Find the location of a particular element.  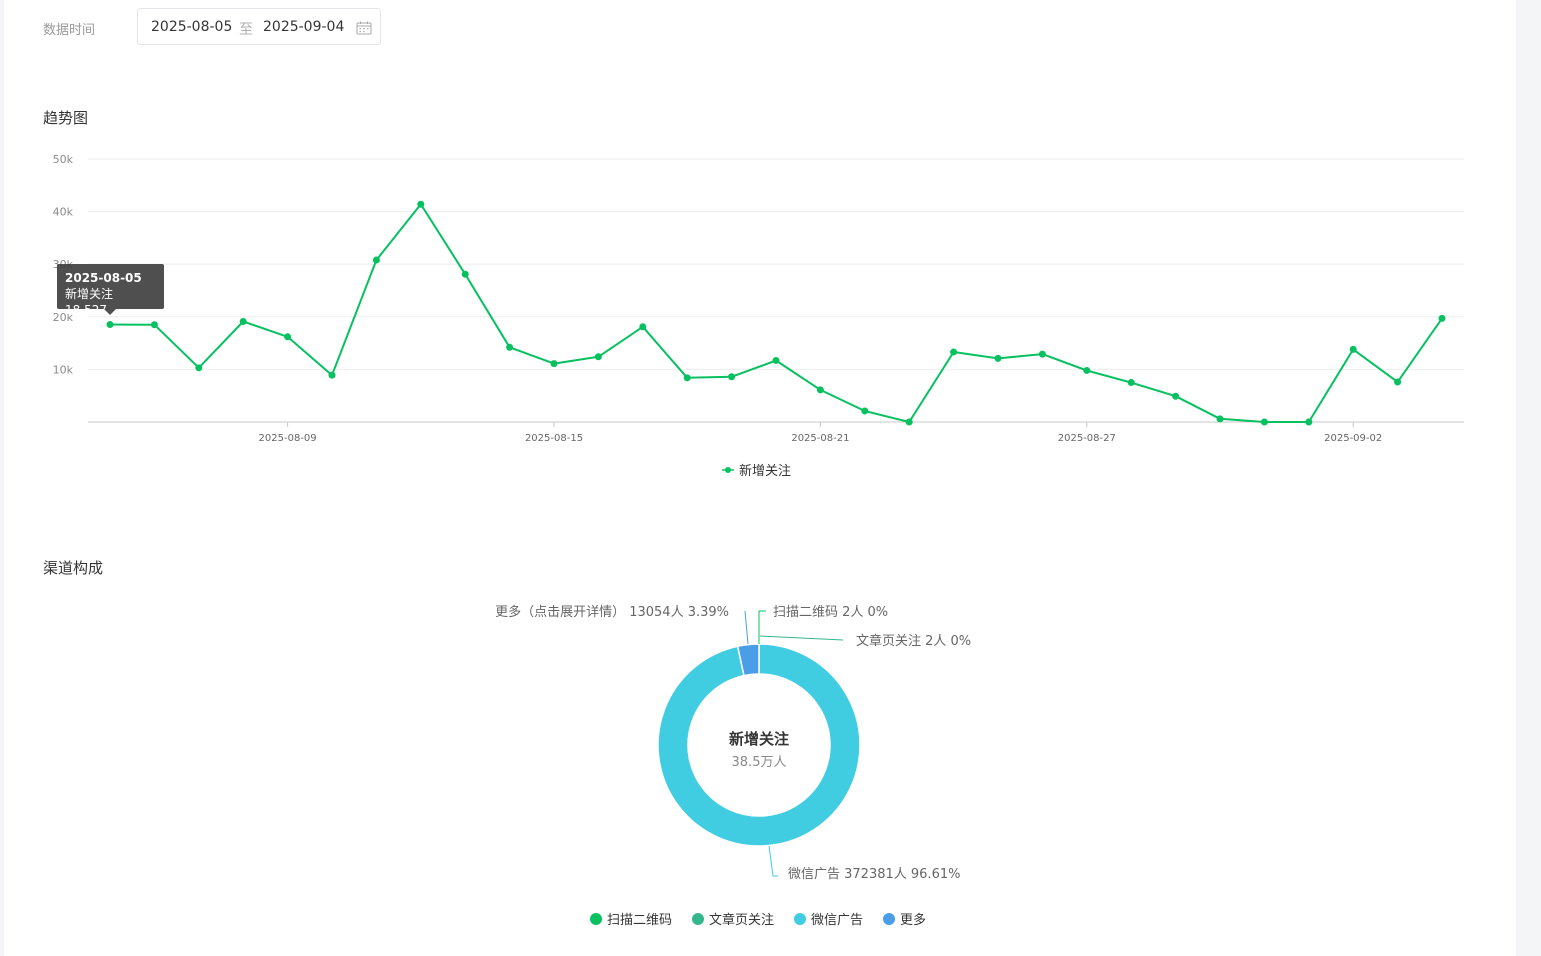

x-tick-label: 2025-09-02 is located at coordinates (1353, 438).